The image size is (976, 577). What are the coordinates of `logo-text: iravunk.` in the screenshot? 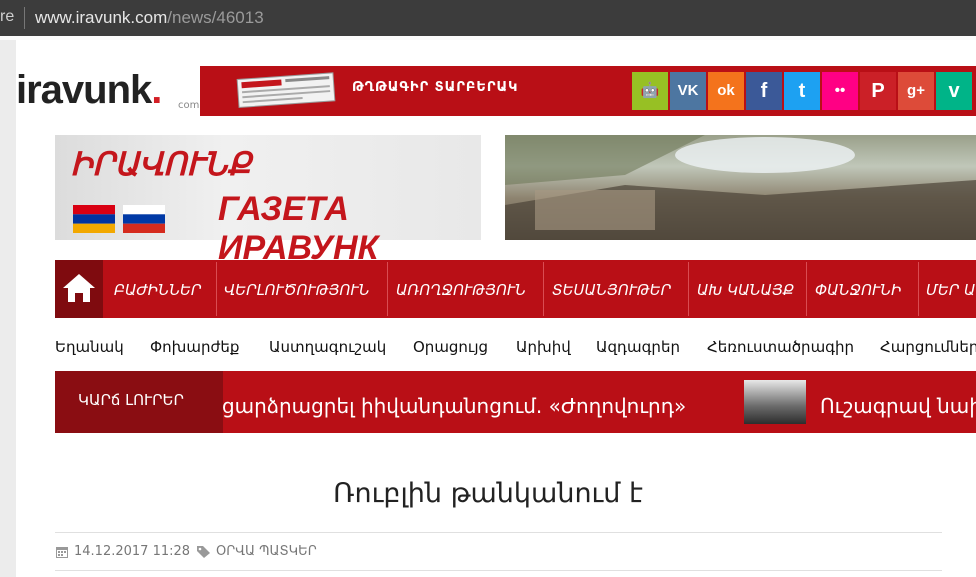 It's located at (89, 90).